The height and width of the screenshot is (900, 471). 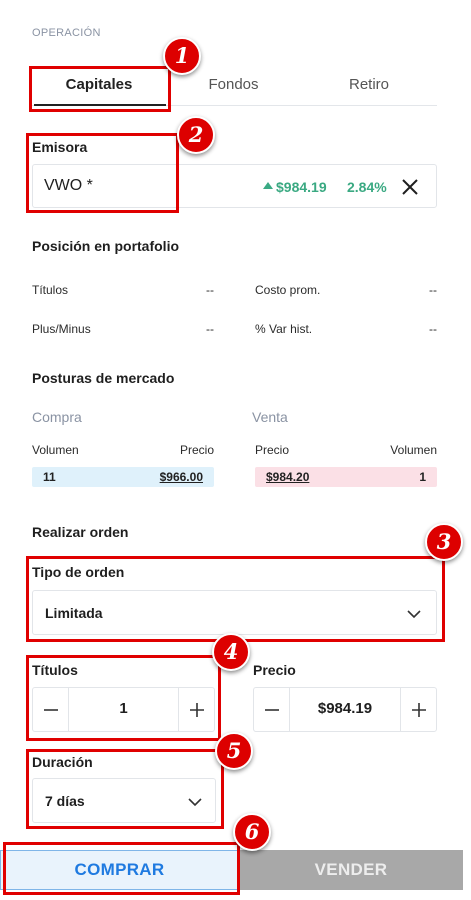 I want to click on annotation-badge-4: 4, so click(x=231, y=652).